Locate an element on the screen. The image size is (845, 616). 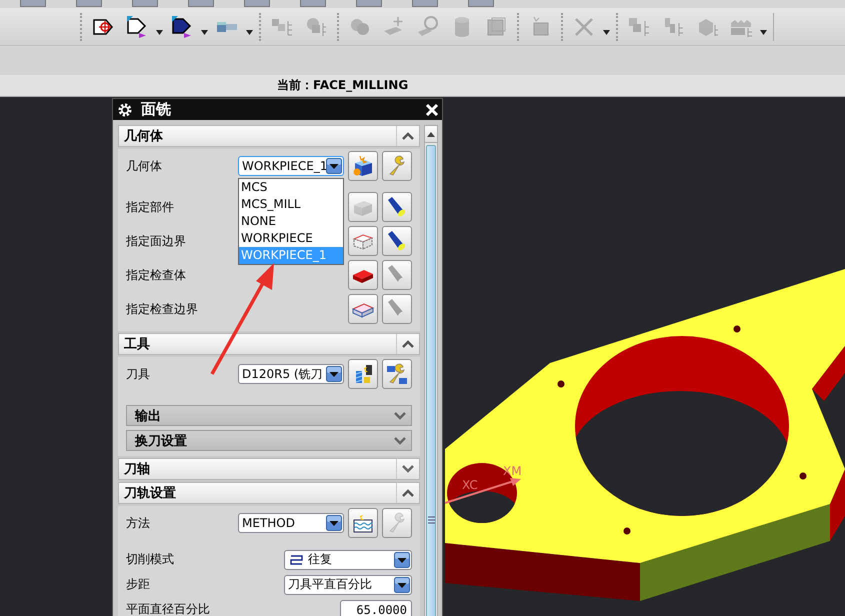
subsection-title: 输出 is located at coordinates (148, 416).